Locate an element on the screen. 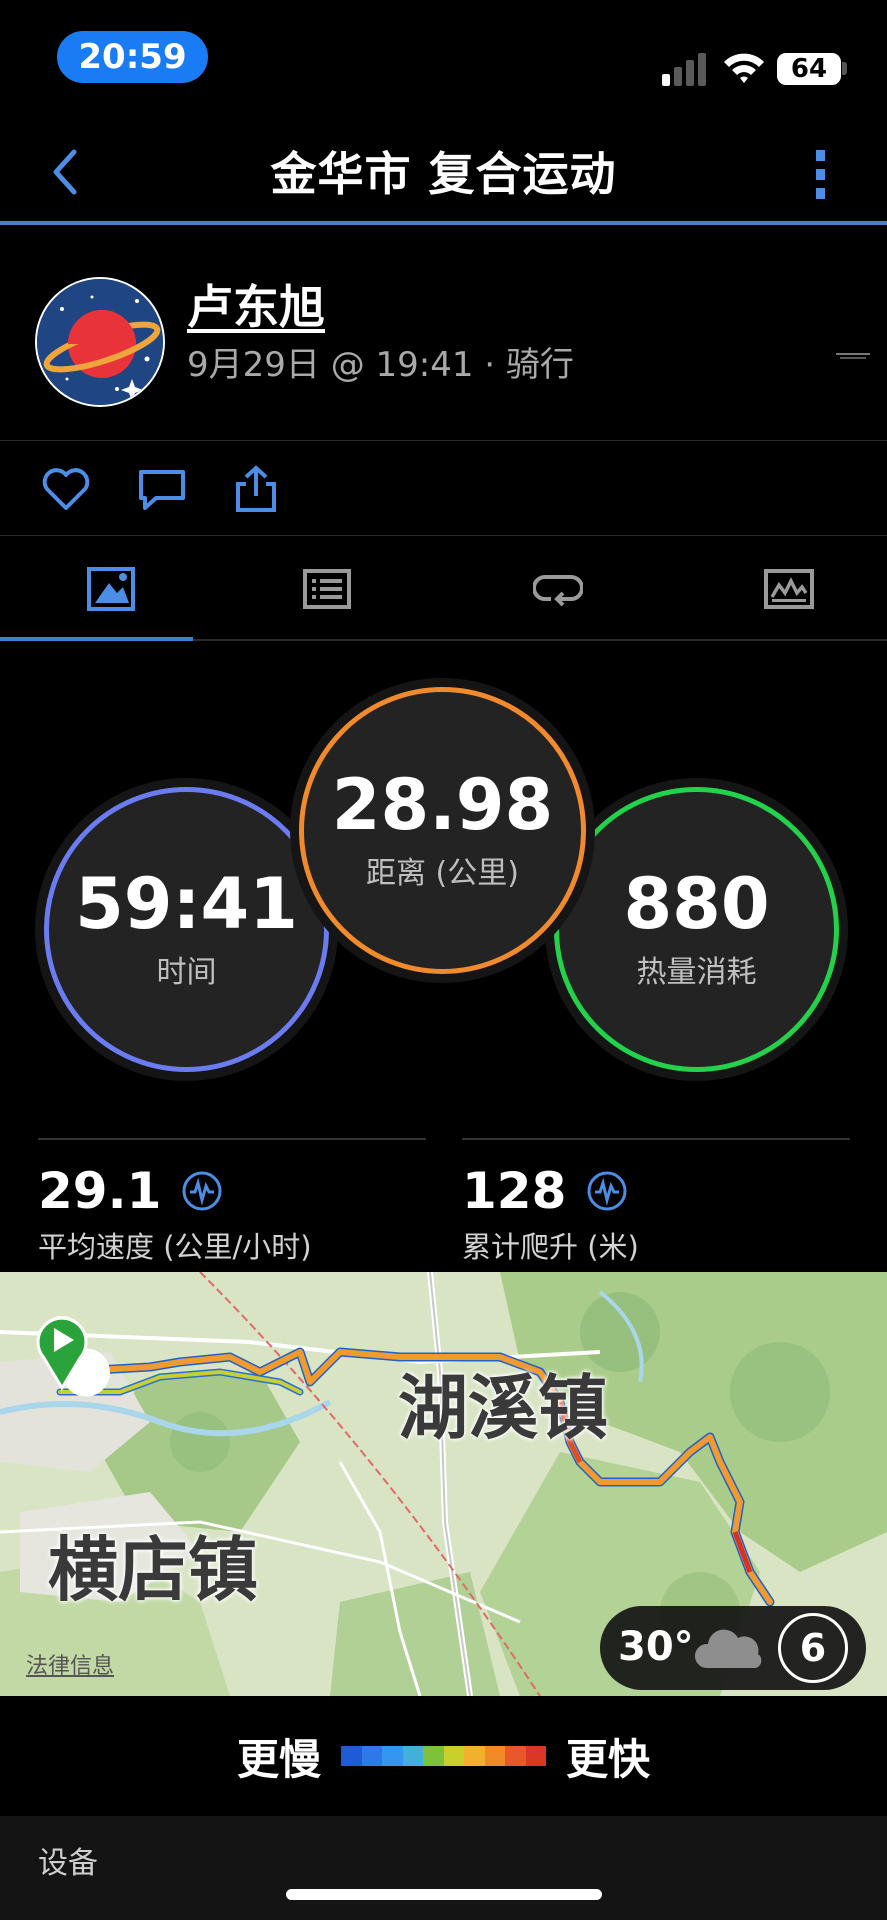 This screenshot has height=1920, width=887. divider-mark is located at coordinates (853, 356).